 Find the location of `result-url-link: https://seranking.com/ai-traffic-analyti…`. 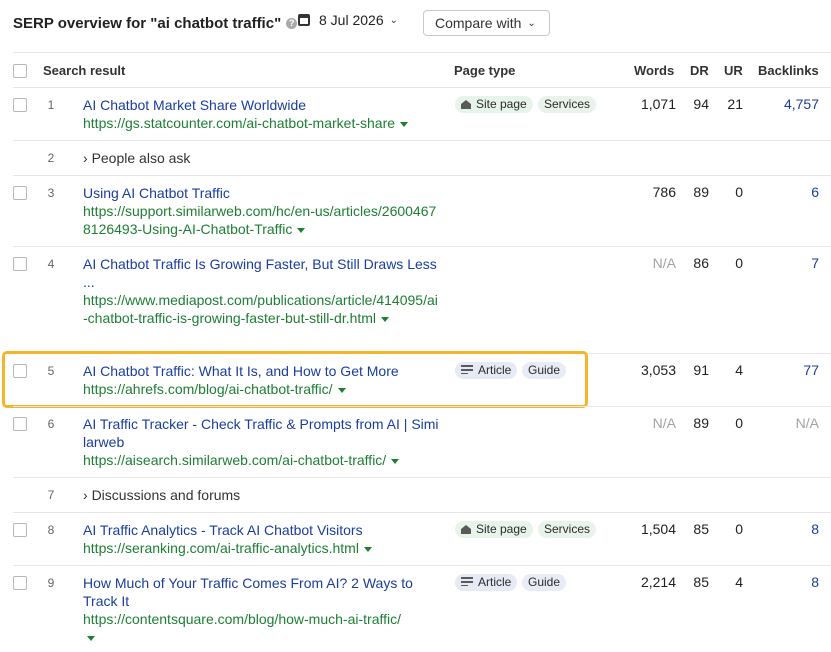

result-url-link: https://seranking.com/ai-traffic-analyti… is located at coordinates (263, 548).